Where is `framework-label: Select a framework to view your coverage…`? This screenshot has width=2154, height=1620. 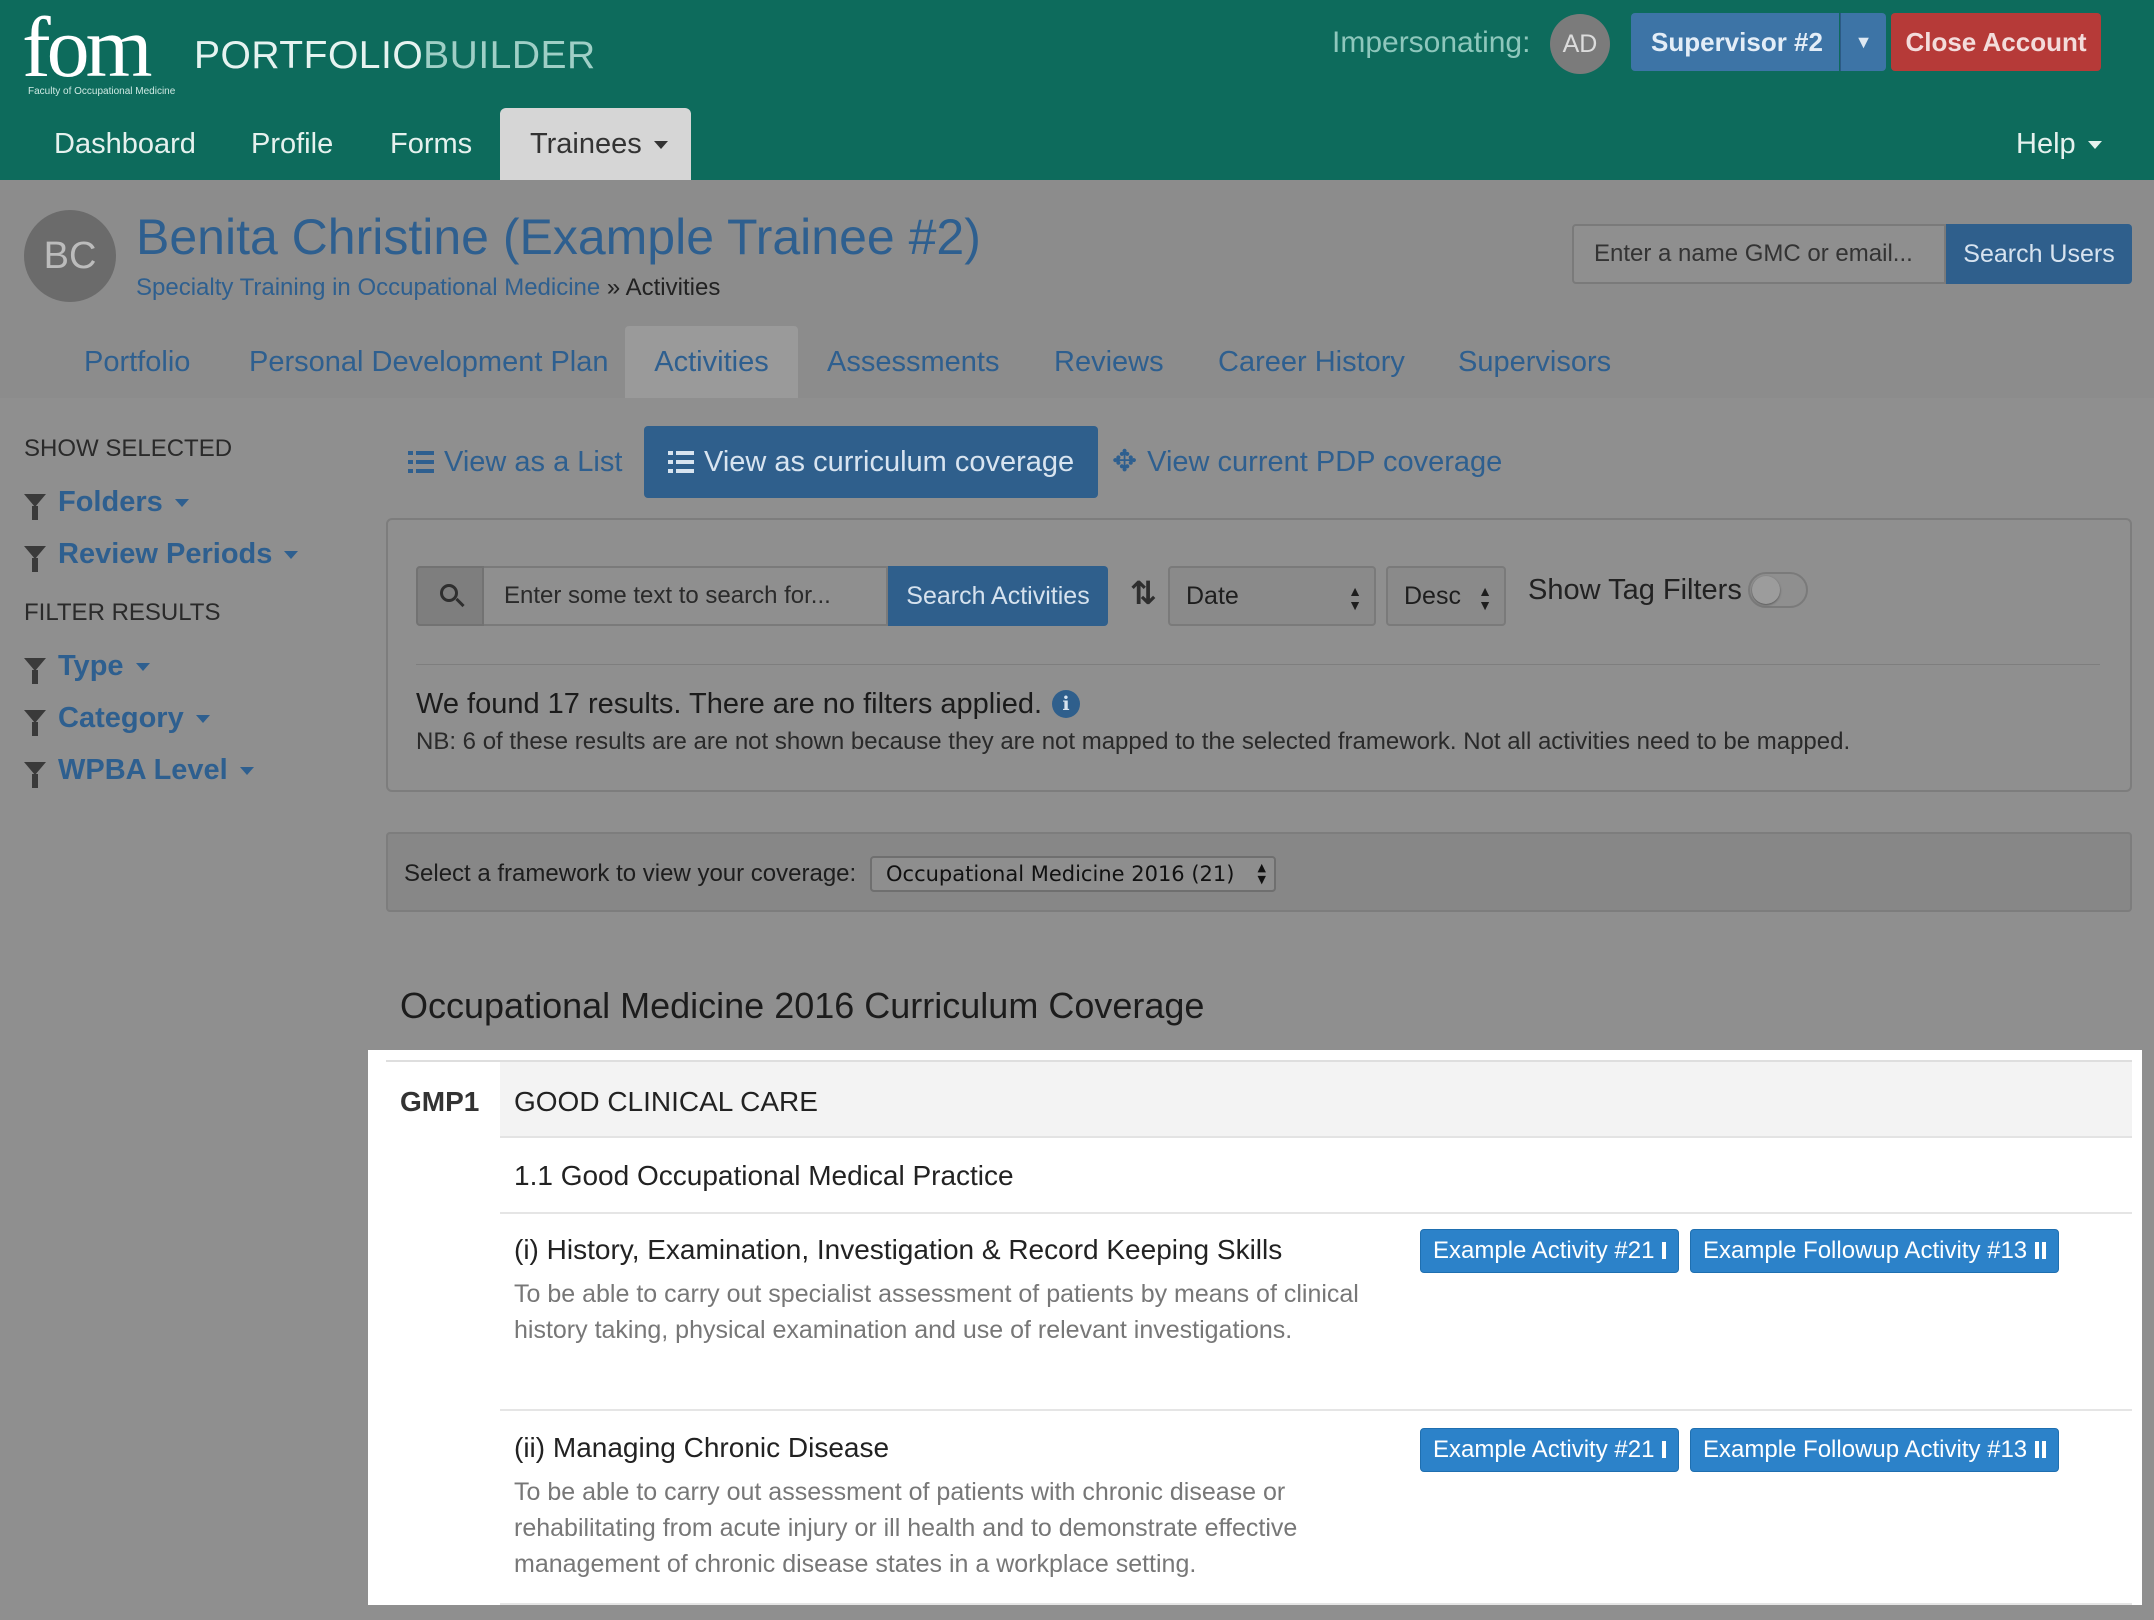
framework-label: Select a framework to view your coverage… is located at coordinates (630, 873).